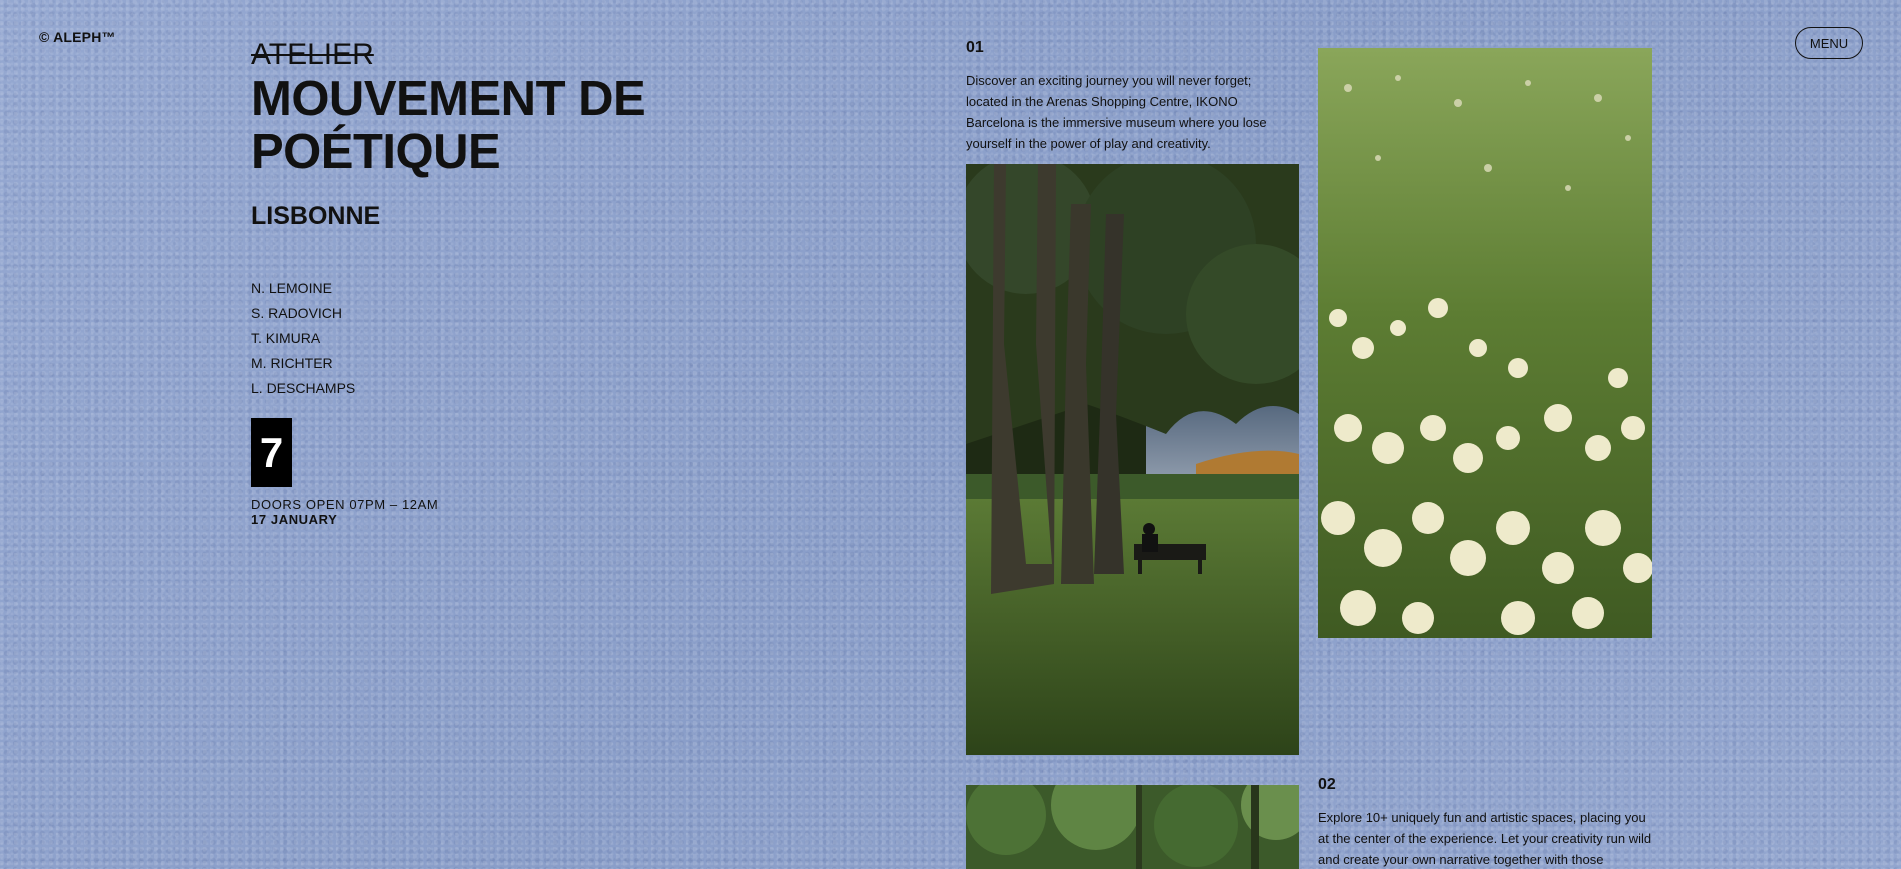  What do you see at coordinates (286, 338) in the screenshot?
I see `artist-name: T. KIMURA` at bounding box center [286, 338].